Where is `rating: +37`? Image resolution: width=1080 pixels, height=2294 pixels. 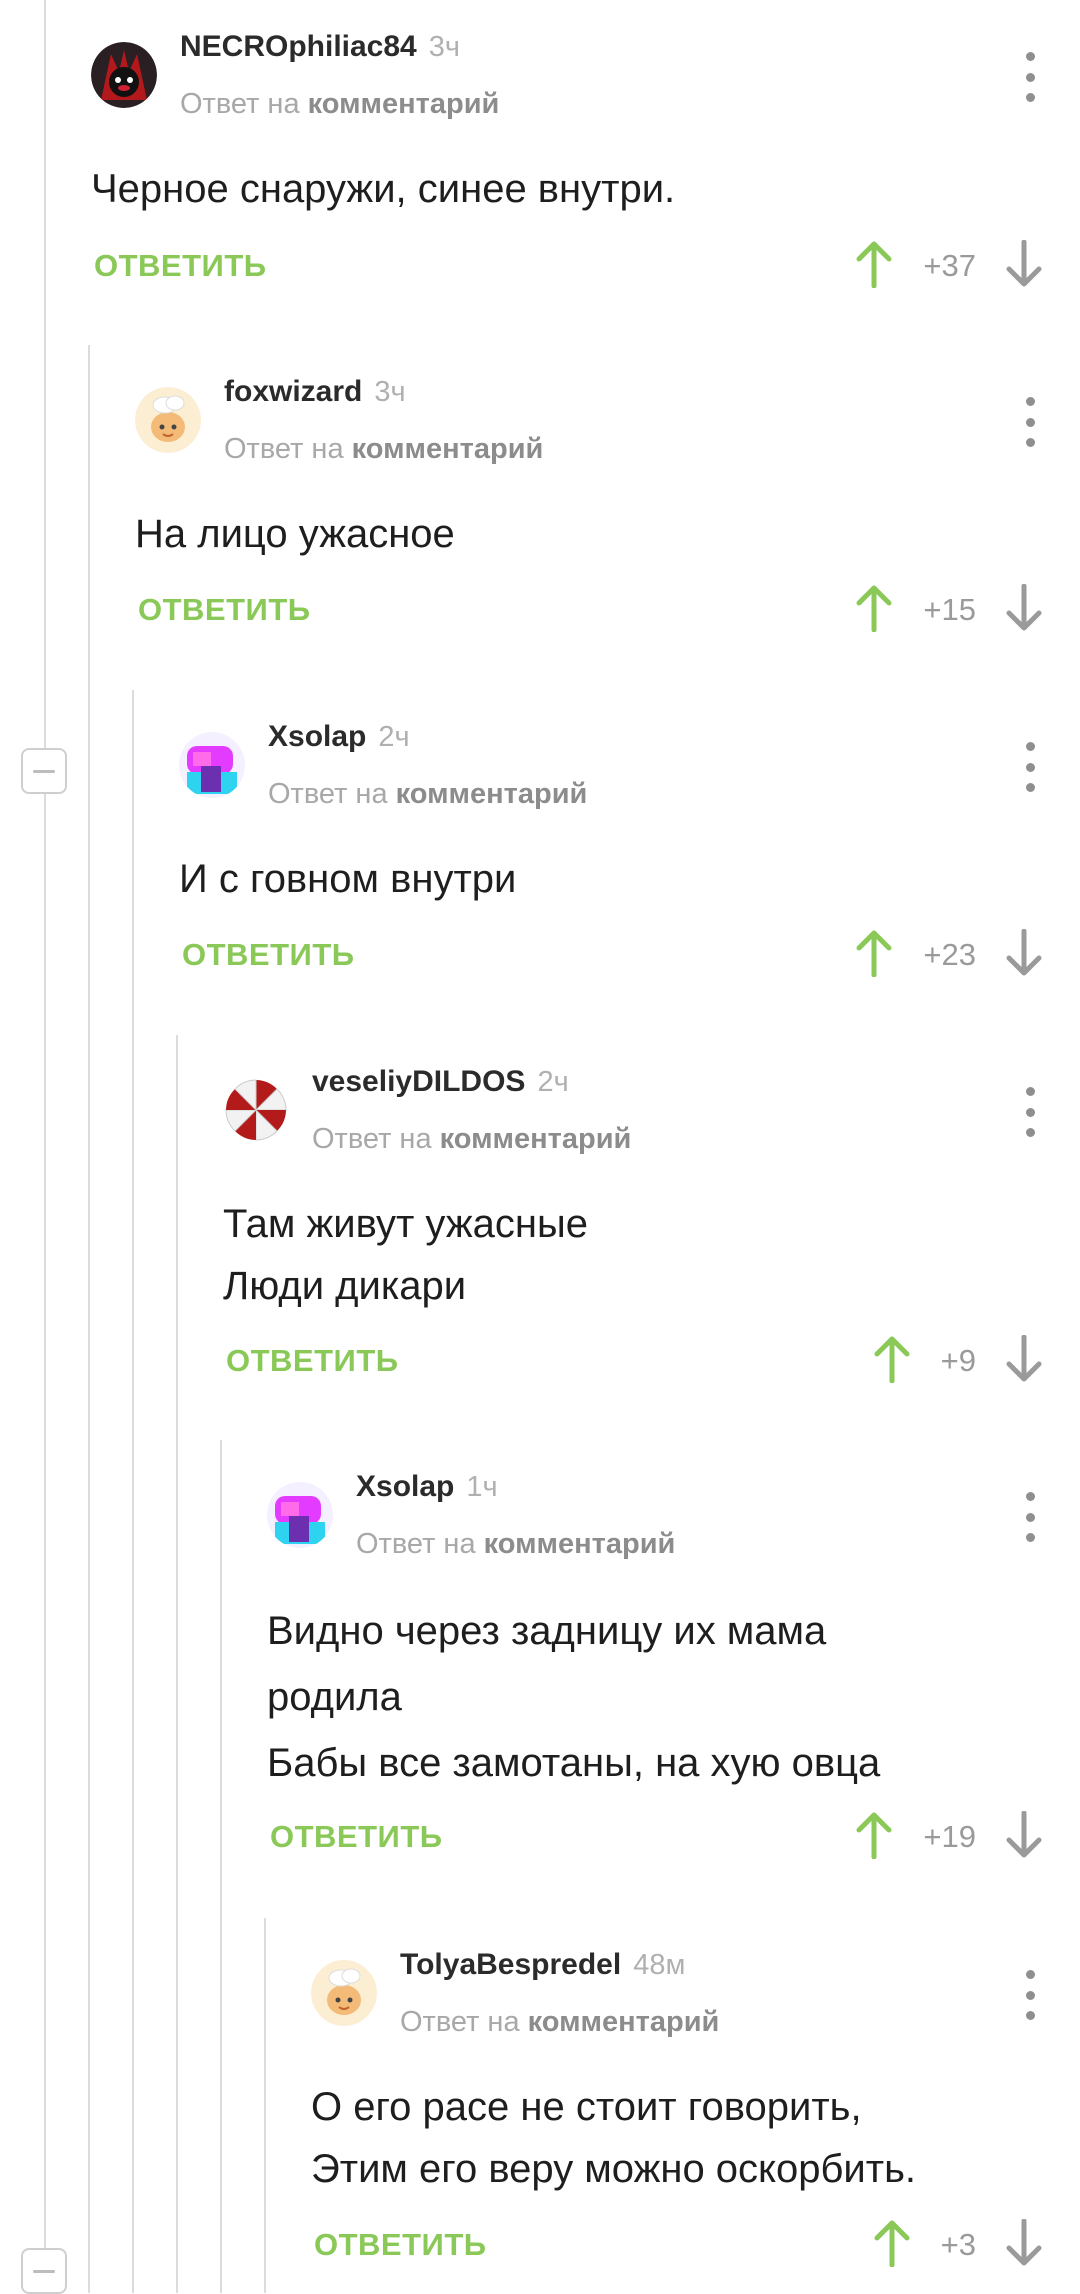
rating: +37 is located at coordinates (949, 265).